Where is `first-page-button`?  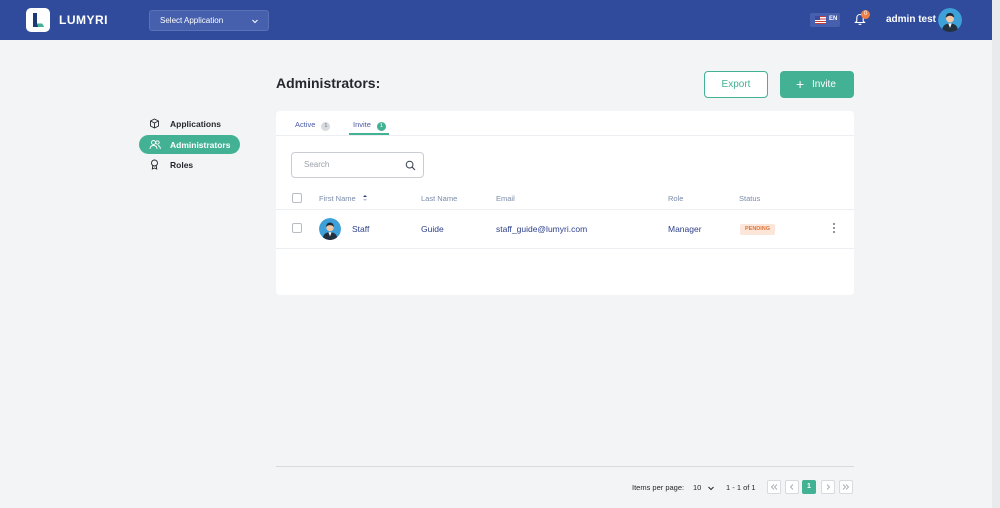
first-page-button is located at coordinates (774, 487).